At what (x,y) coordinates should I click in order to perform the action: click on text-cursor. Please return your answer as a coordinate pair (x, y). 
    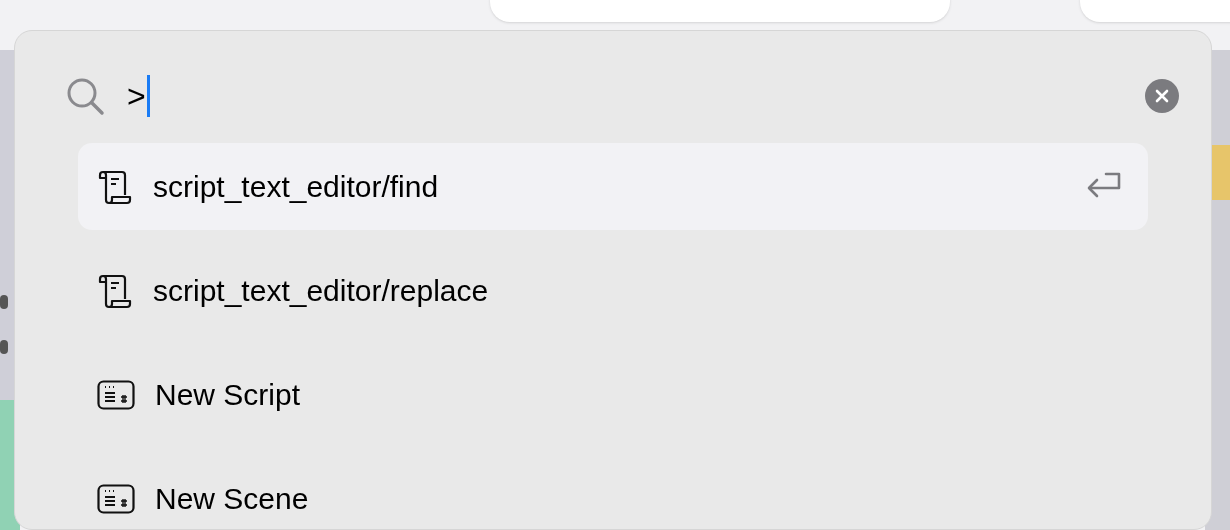
    Looking at the image, I should click on (148, 96).